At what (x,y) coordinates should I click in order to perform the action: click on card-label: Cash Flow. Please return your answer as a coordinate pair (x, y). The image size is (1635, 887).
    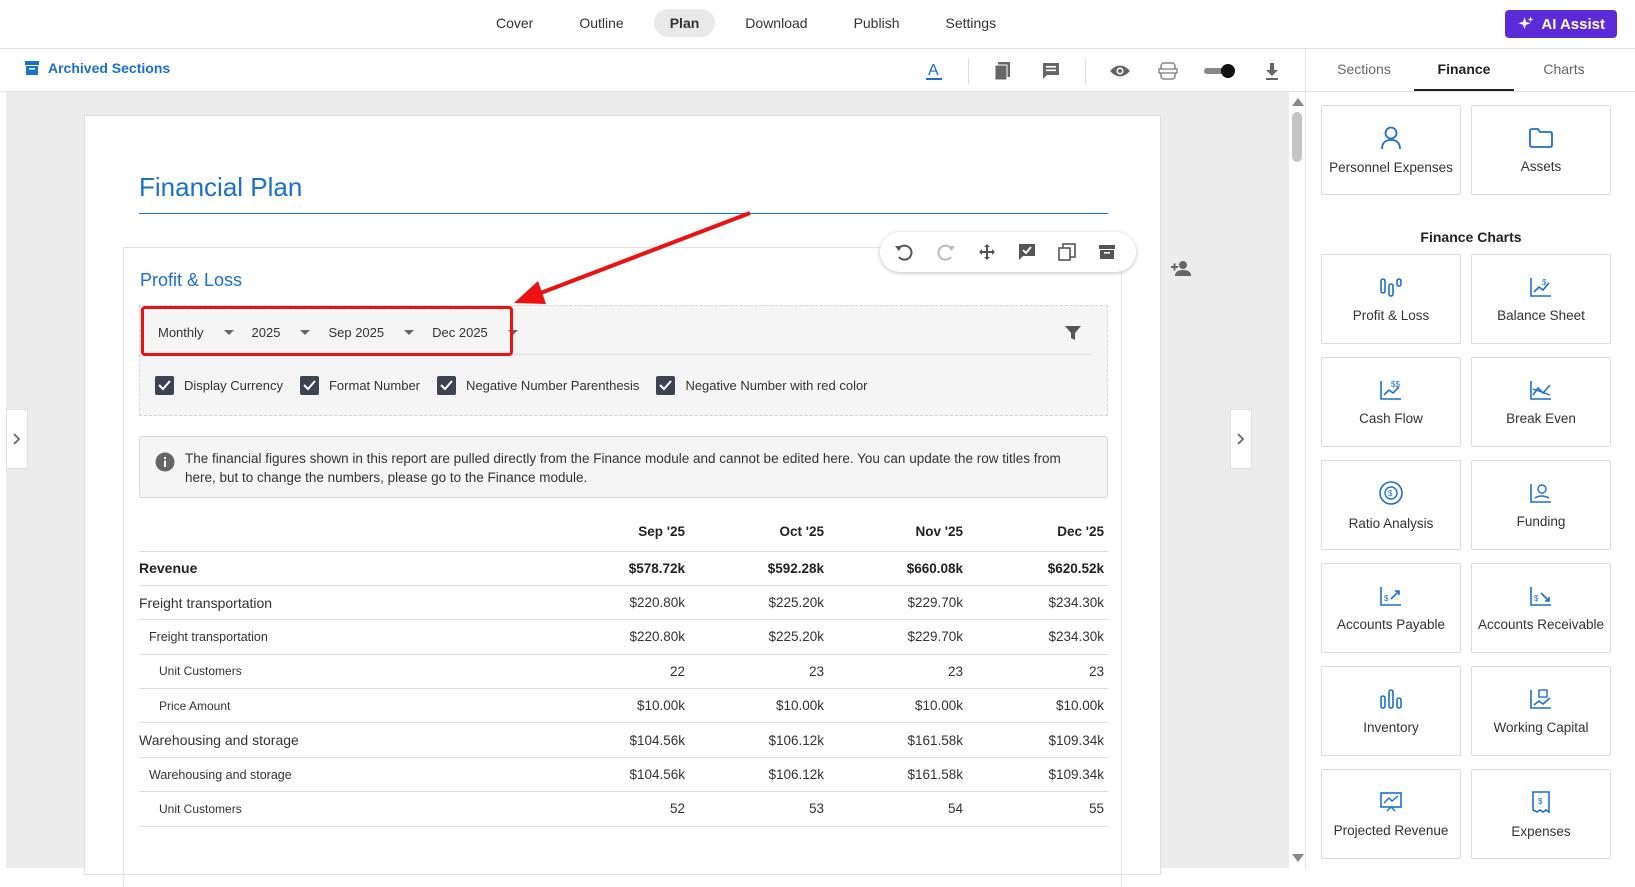
    Looking at the image, I should click on (1391, 418).